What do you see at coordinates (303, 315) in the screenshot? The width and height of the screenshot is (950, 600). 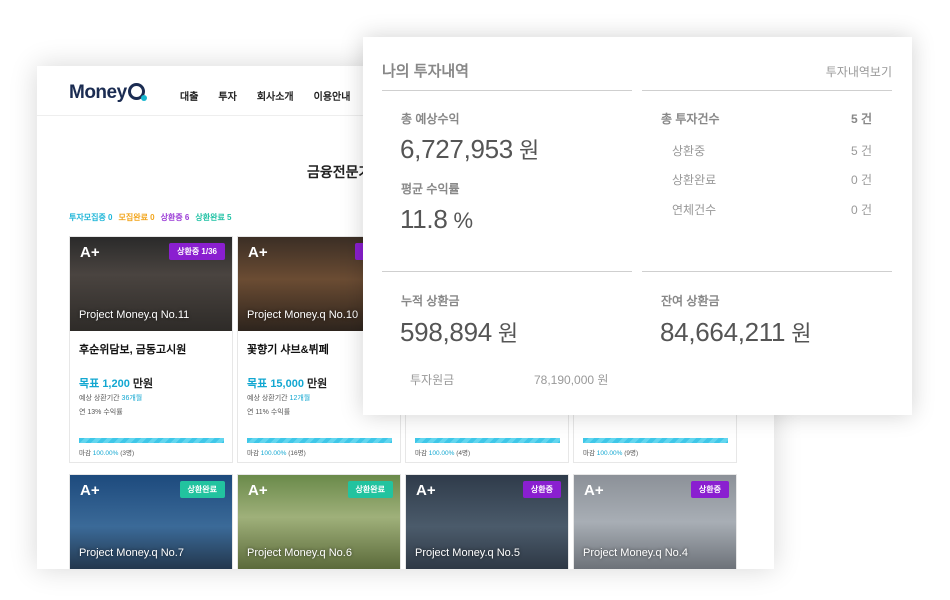 I see `project-name: Project Money.q No.10` at bounding box center [303, 315].